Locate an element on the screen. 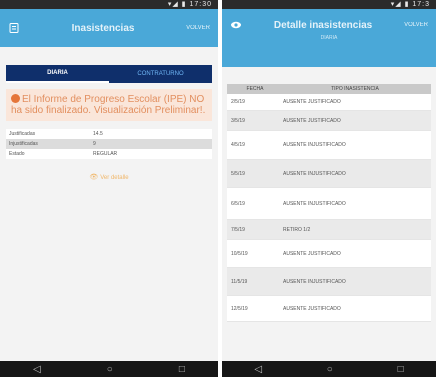 This screenshot has width=436, height=377. cell-fecha: 11/5/19 is located at coordinates (239, 281).